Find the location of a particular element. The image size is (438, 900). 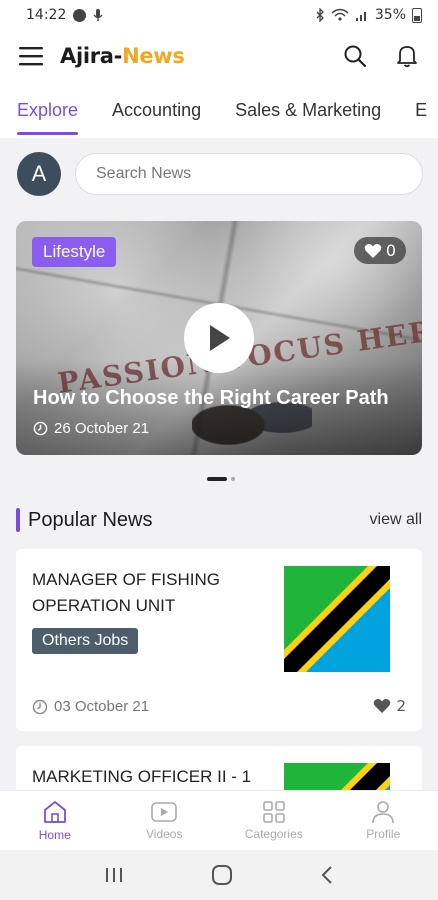

tab-accounting: Accounting is located at coordinates (156, 110).